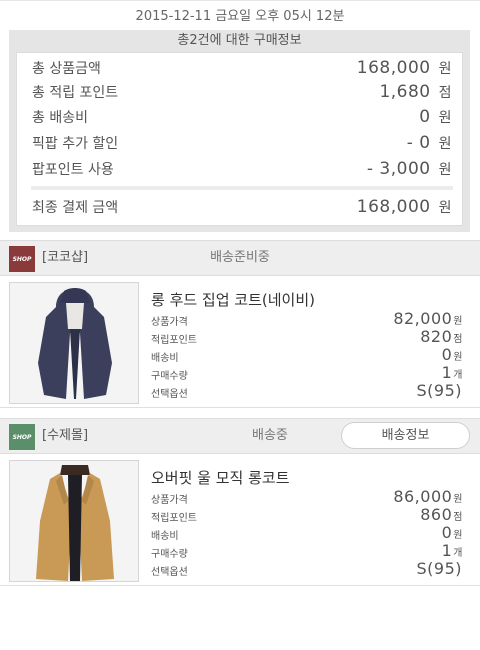 The image size is (480, 650). I want to click on product-detail-points: 적립포인트 820점, so click(307, 336).